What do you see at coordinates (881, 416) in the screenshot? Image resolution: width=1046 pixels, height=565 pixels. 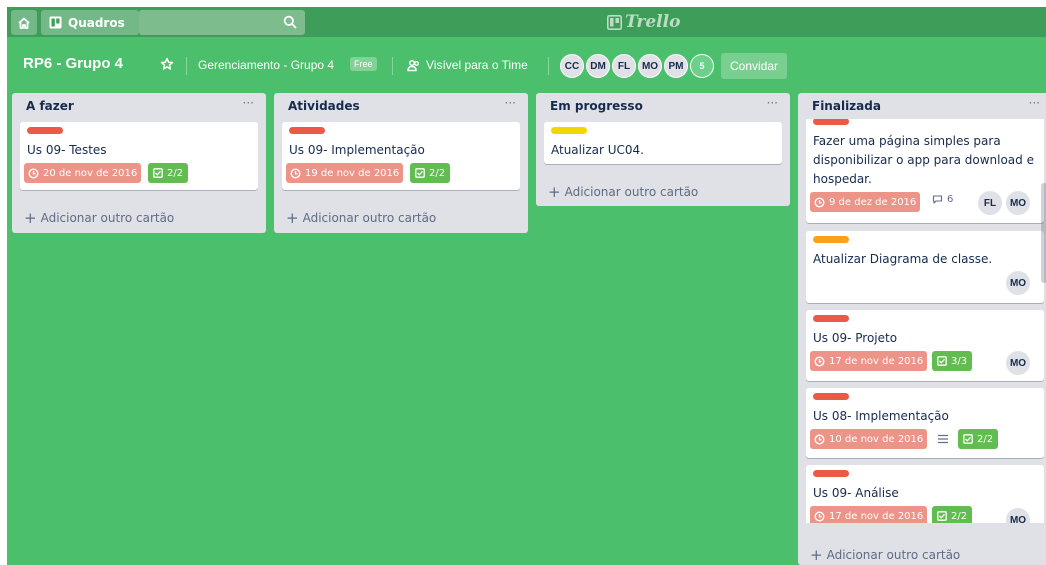 I see `card-title: Us 08- Implementação` at bounding box center [881, 416].